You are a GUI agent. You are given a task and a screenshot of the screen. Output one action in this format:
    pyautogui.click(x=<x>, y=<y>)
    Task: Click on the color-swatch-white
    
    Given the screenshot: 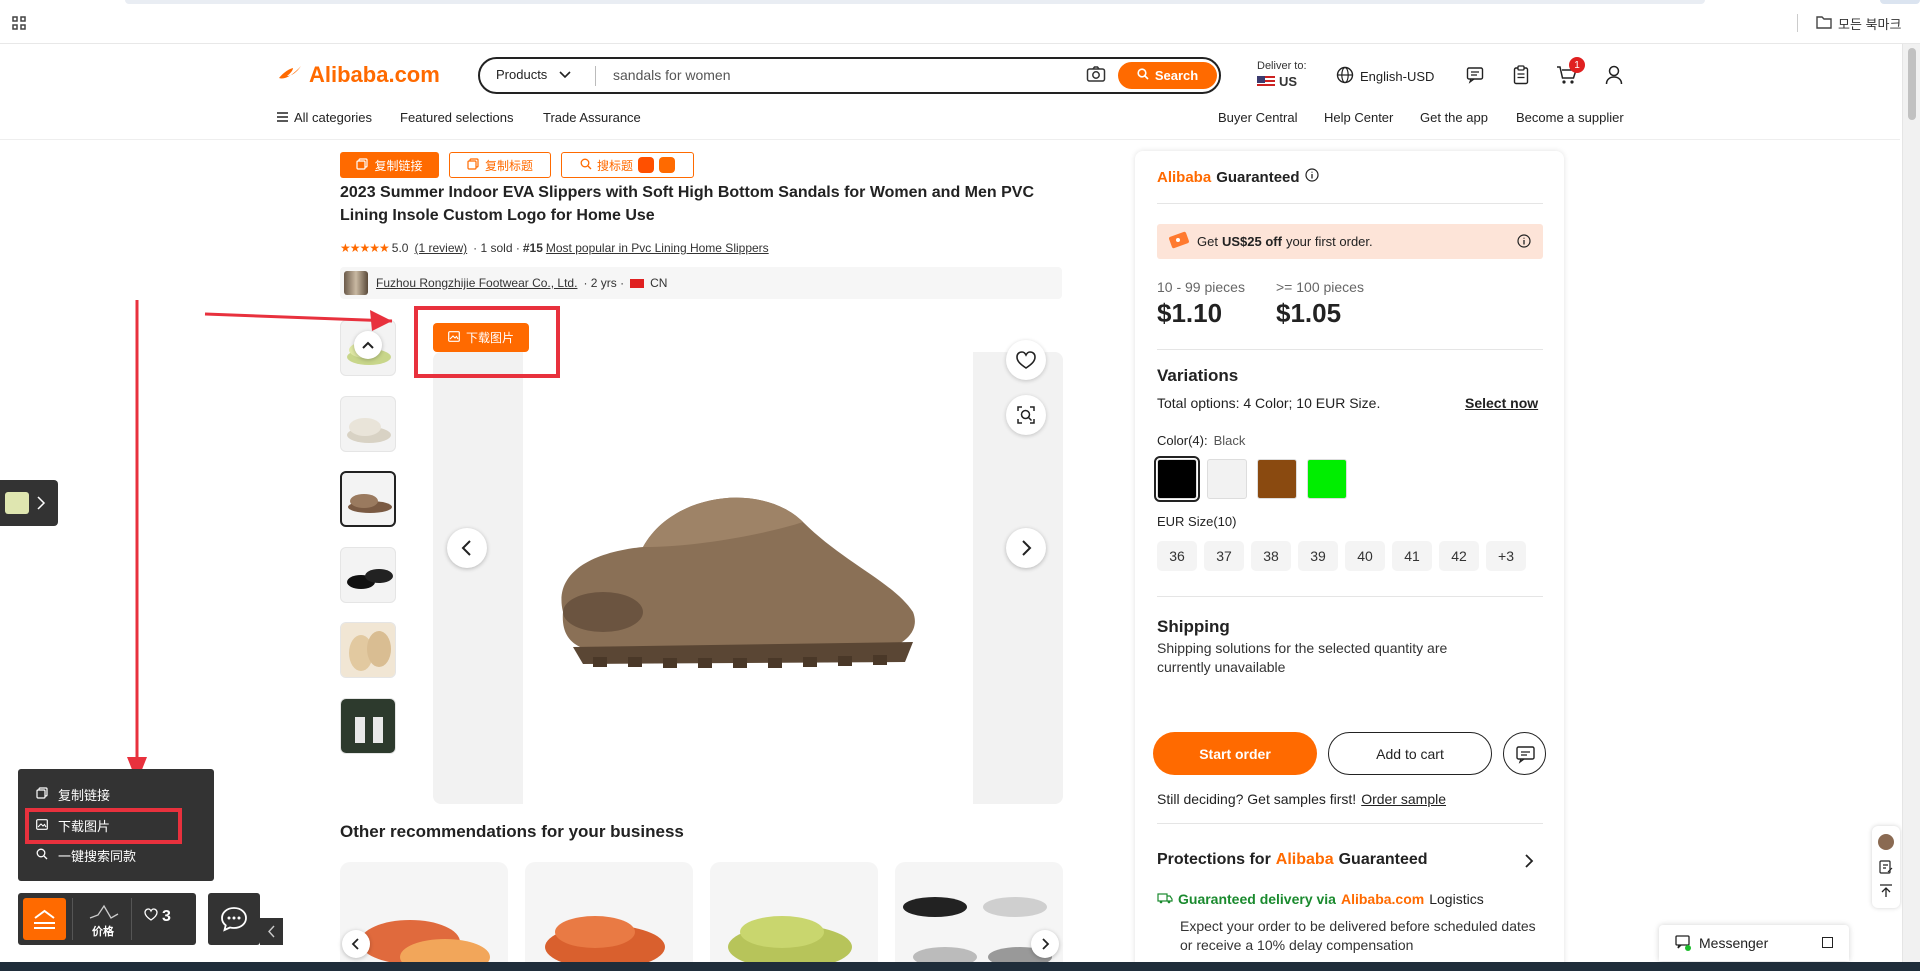 What is the action you would take?
    pyautogui.click(x=1227, y=479)
    